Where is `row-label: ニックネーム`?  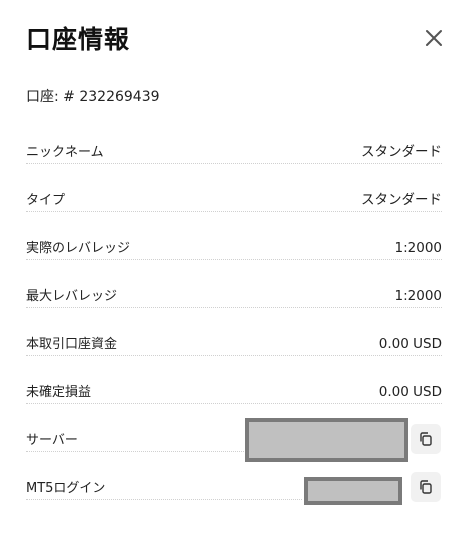 row-label: ニックネーム is located at coordinates (65, 152).